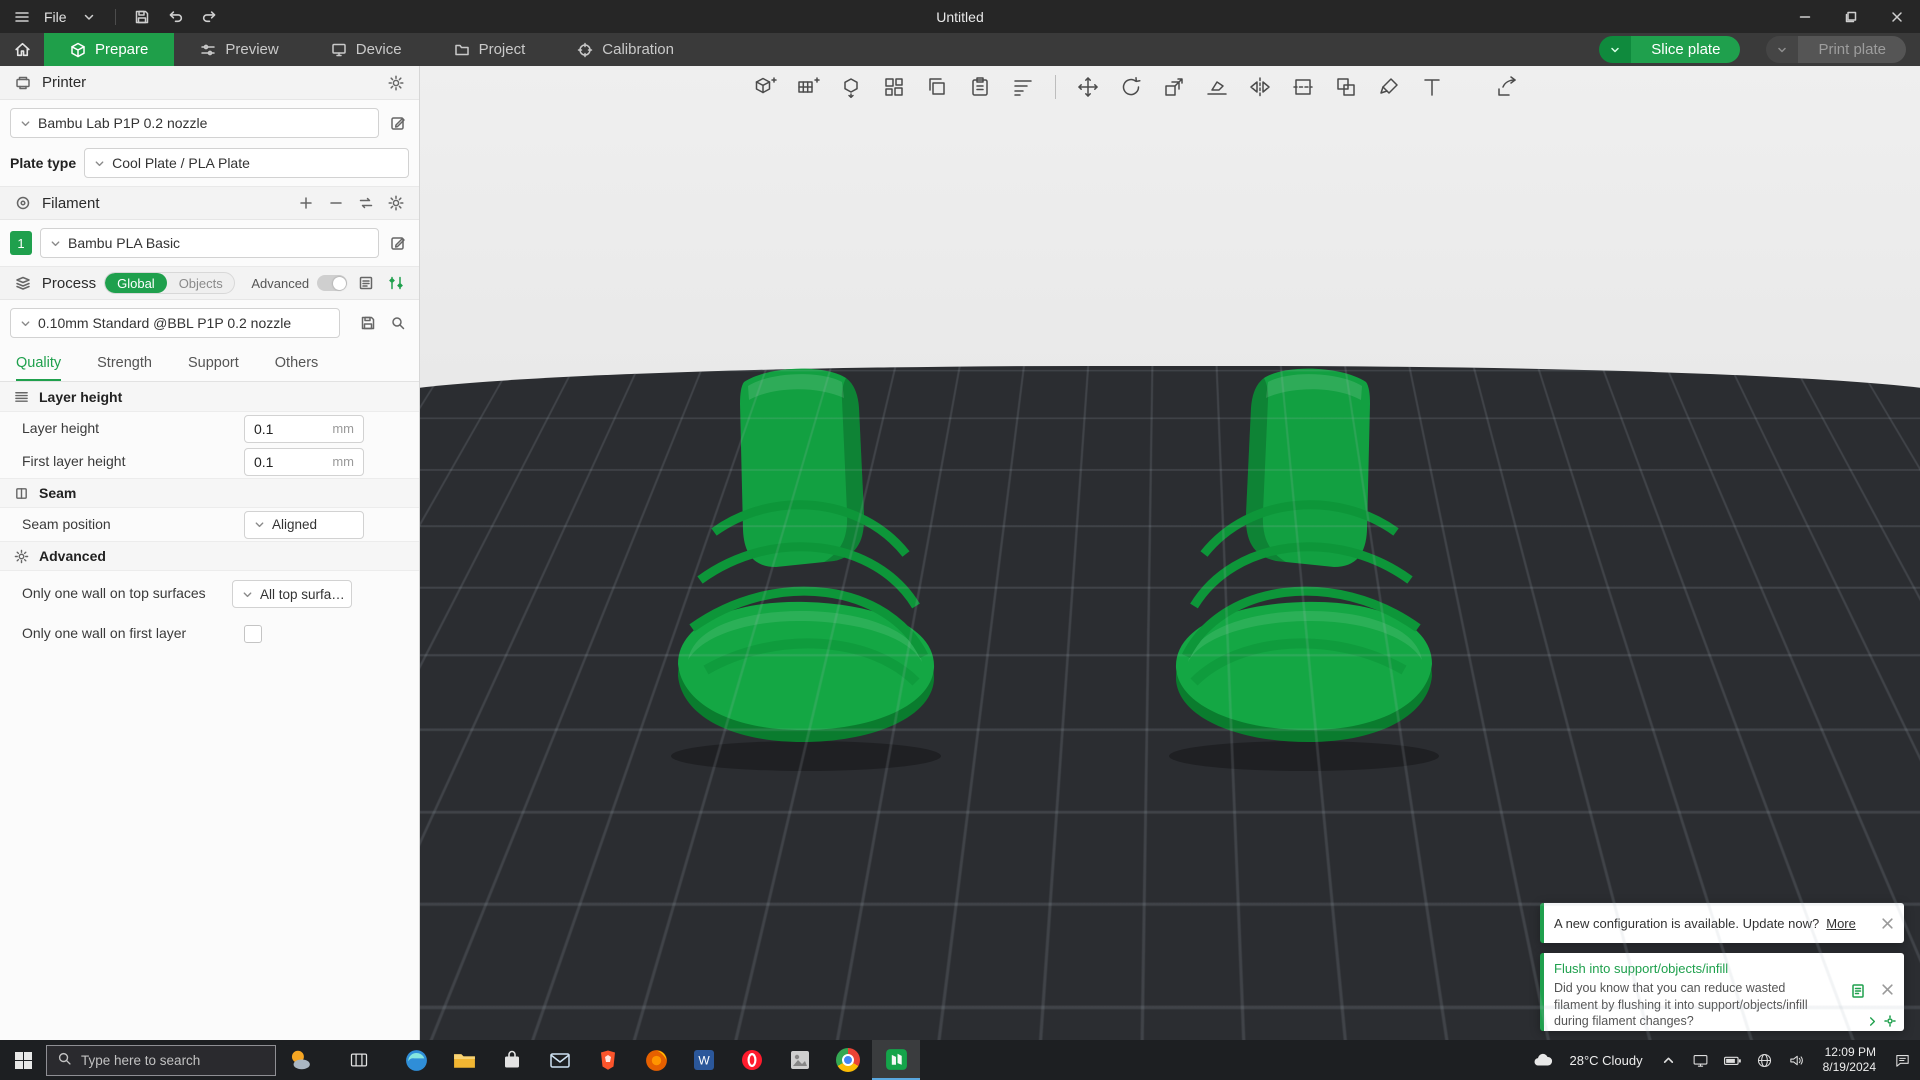 This screenshot has height=1080, width=1920. Describe the element at coordinates (175, 323) in the screenshot. I see `process-preset-select: 0.10mm Standard @BBL P1P 0.2 nozzle` at that location.